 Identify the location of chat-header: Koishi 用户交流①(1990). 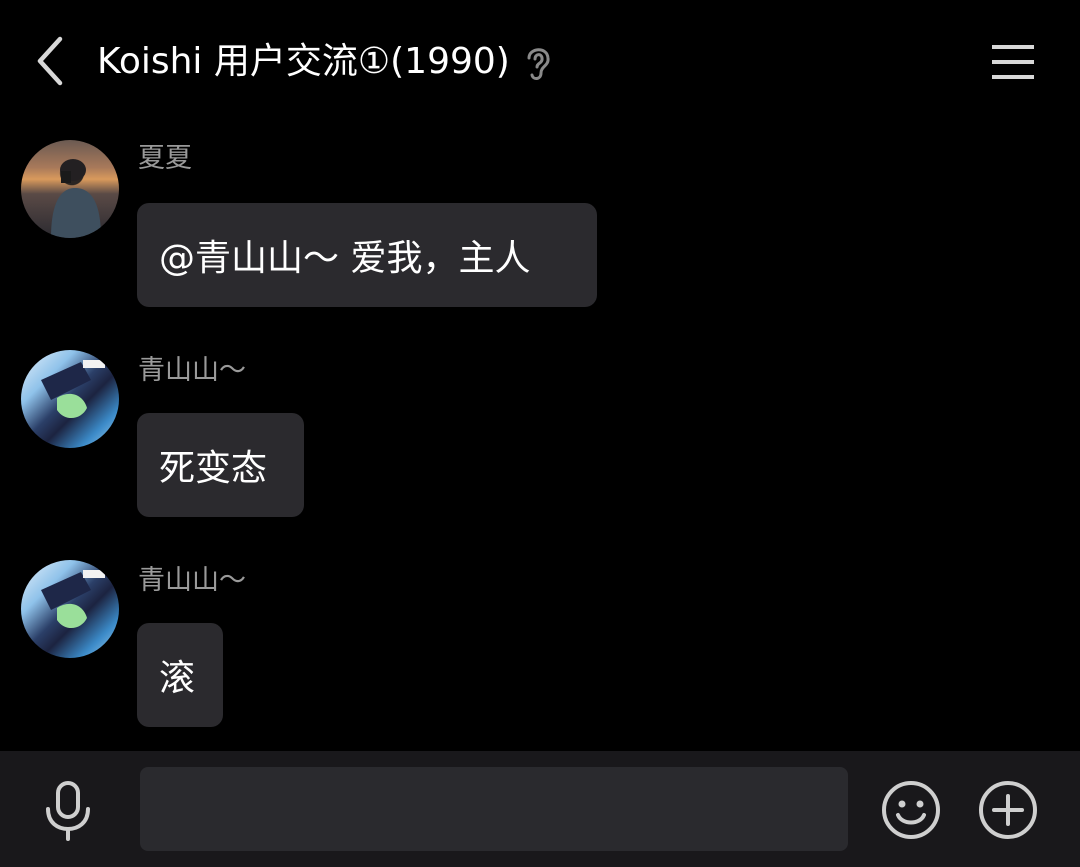
(540, 62).